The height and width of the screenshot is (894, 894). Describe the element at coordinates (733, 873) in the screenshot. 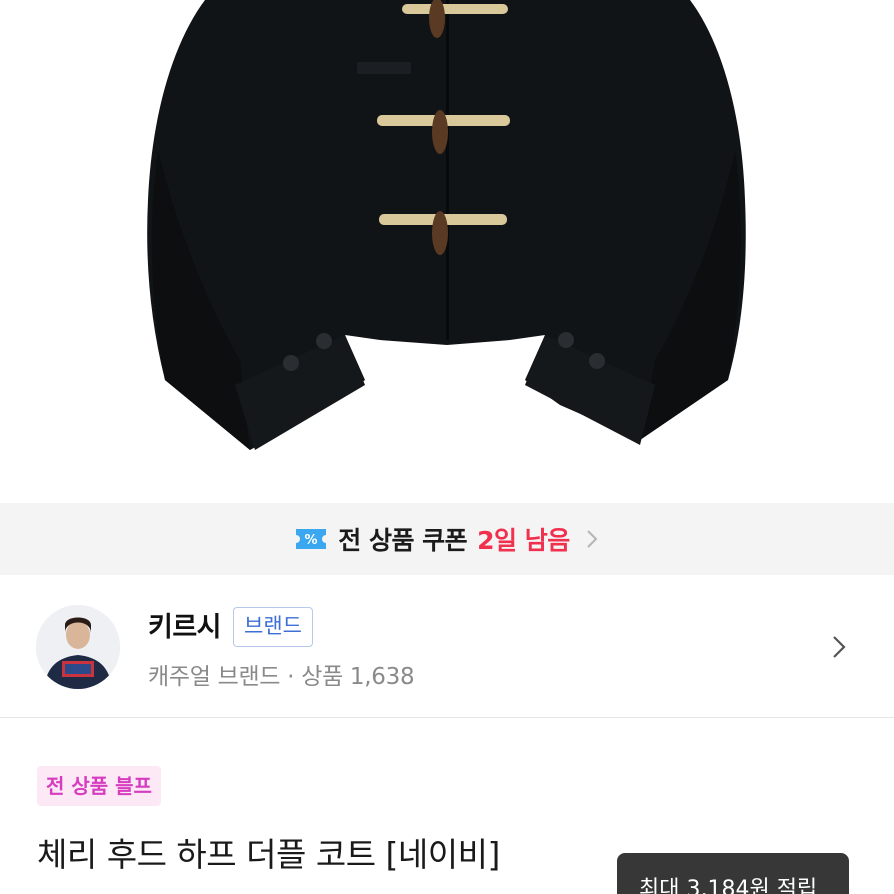

I see `reward-tooltip: 최대 3,184원 적립` at that location.